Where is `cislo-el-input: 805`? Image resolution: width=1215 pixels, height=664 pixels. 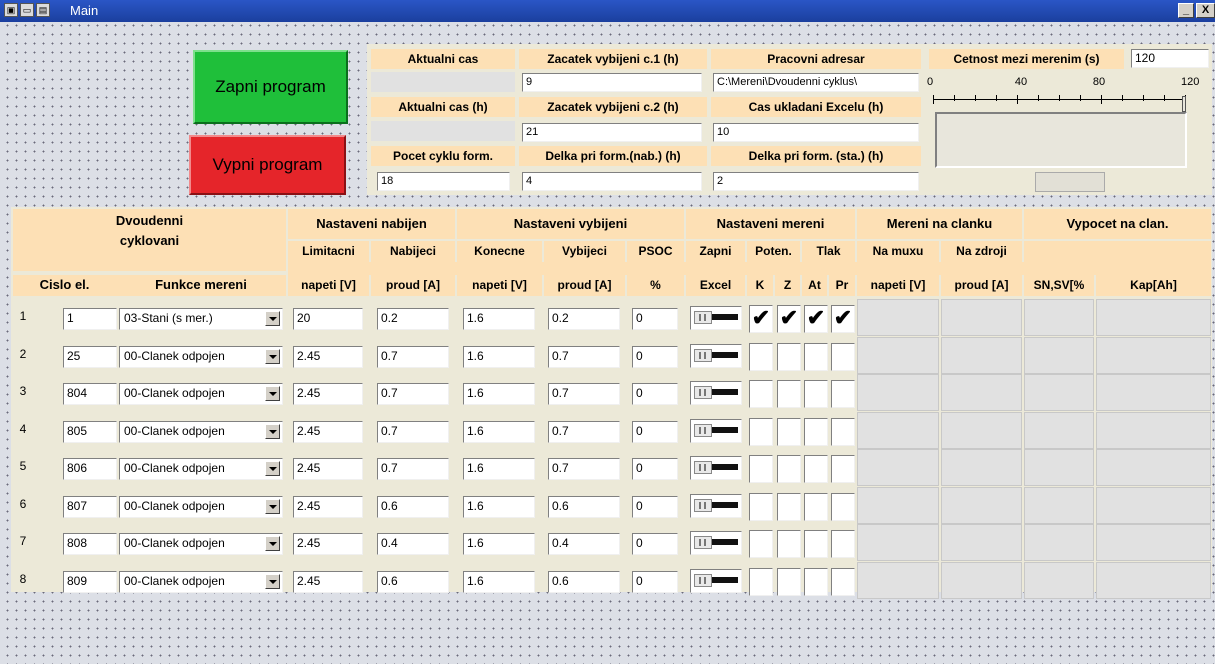
cislo-el-input: 805 is located at coordinates (90, 431).